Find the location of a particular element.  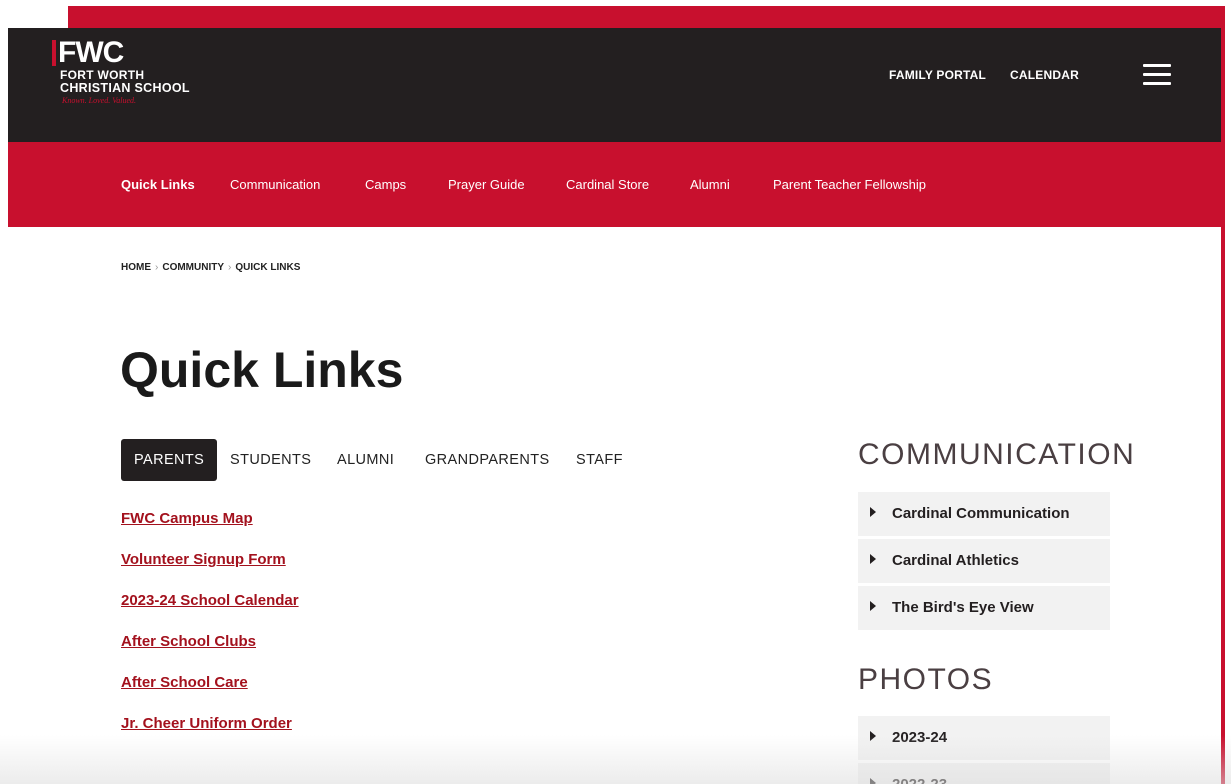

logo-mark: FWC is located at coordinates (88, 52).